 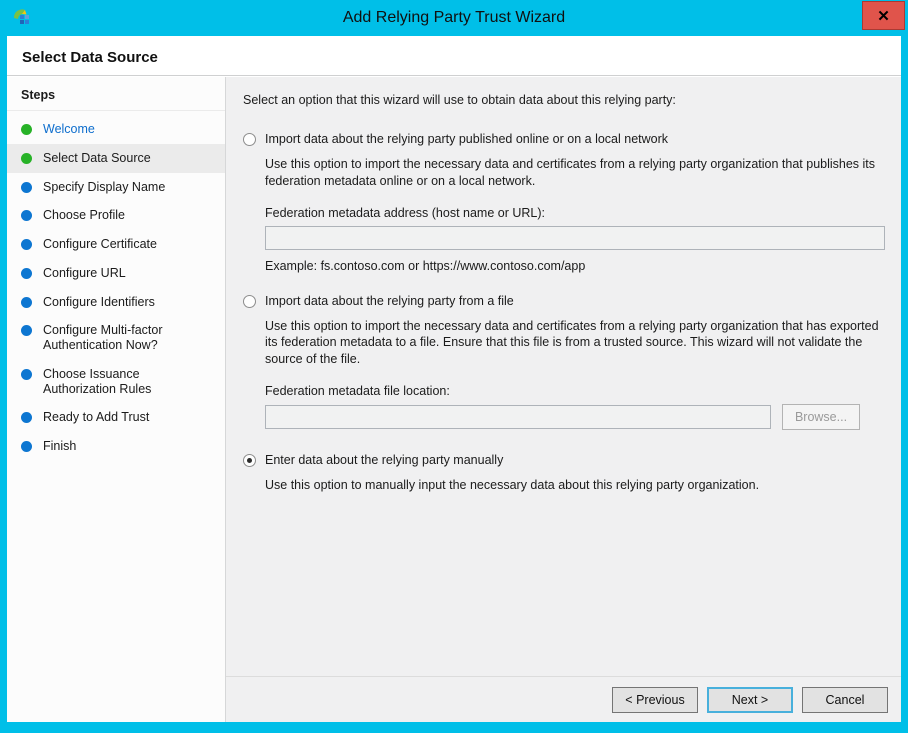 I want to click on radio-enter-manually, so click(x=249, y=460).